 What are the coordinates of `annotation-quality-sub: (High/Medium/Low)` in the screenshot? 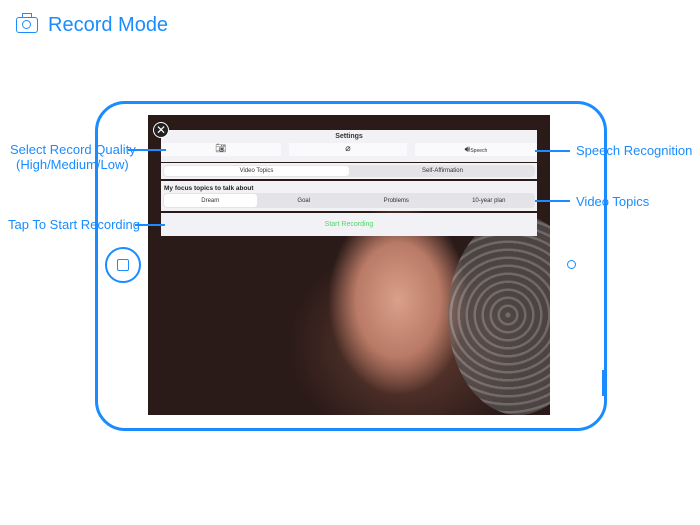 It's located at (72, 164).